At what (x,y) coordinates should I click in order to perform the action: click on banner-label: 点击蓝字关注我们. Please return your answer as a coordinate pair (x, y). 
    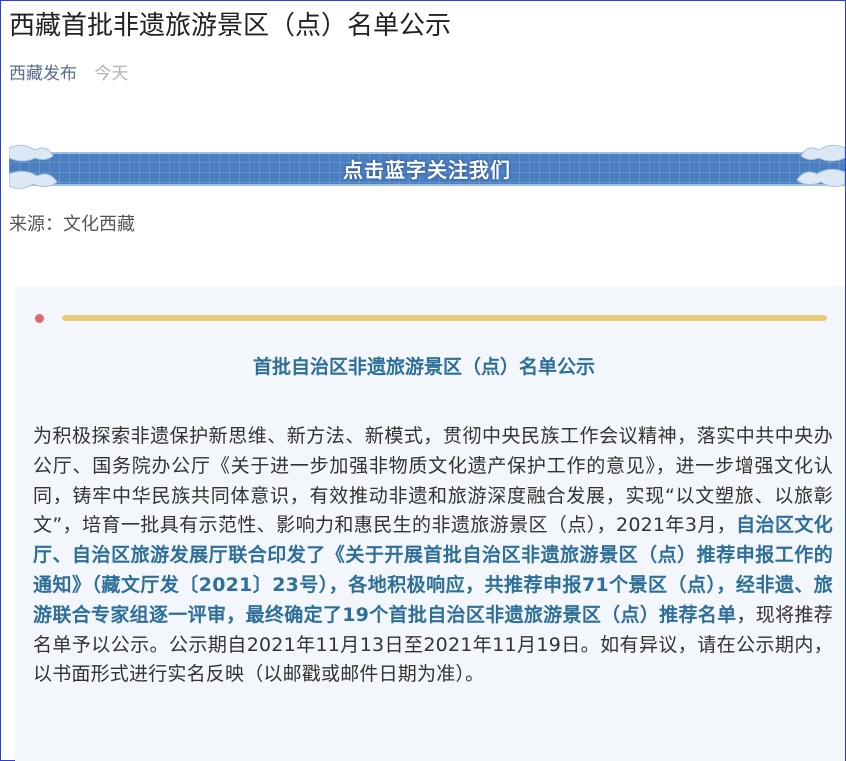
    Looking at the image, I should click on (427, 169).